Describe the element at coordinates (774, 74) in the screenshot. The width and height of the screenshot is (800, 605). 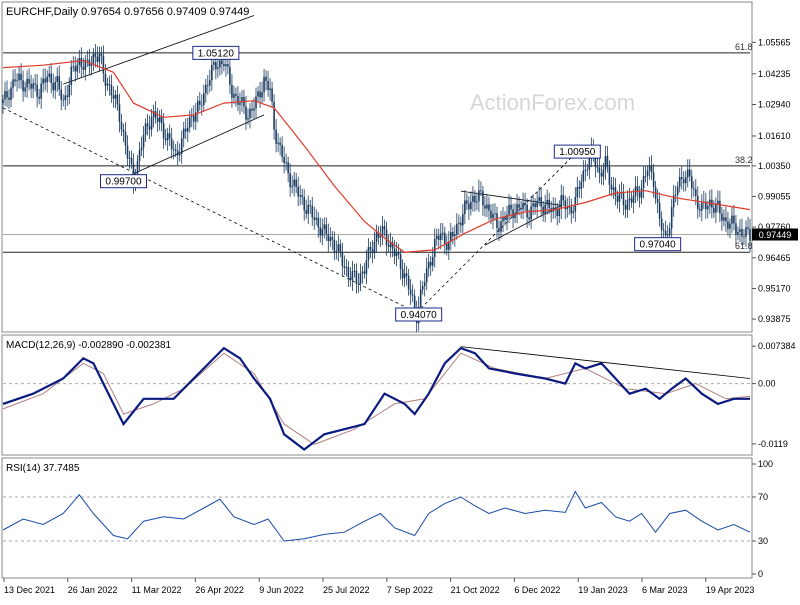
I see `price-axis-tick-label: 1.04235` at that location.